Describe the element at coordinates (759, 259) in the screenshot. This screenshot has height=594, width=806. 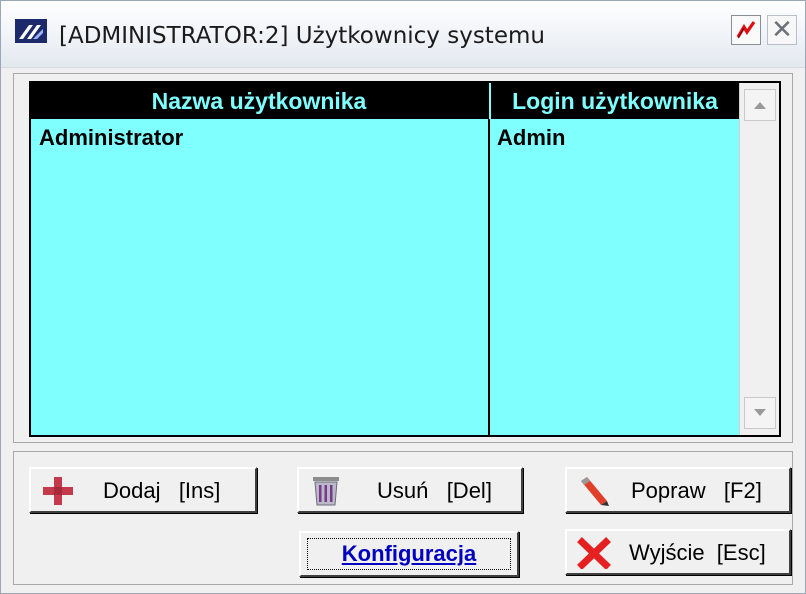
I see `vertical-scrollbar` at that location.